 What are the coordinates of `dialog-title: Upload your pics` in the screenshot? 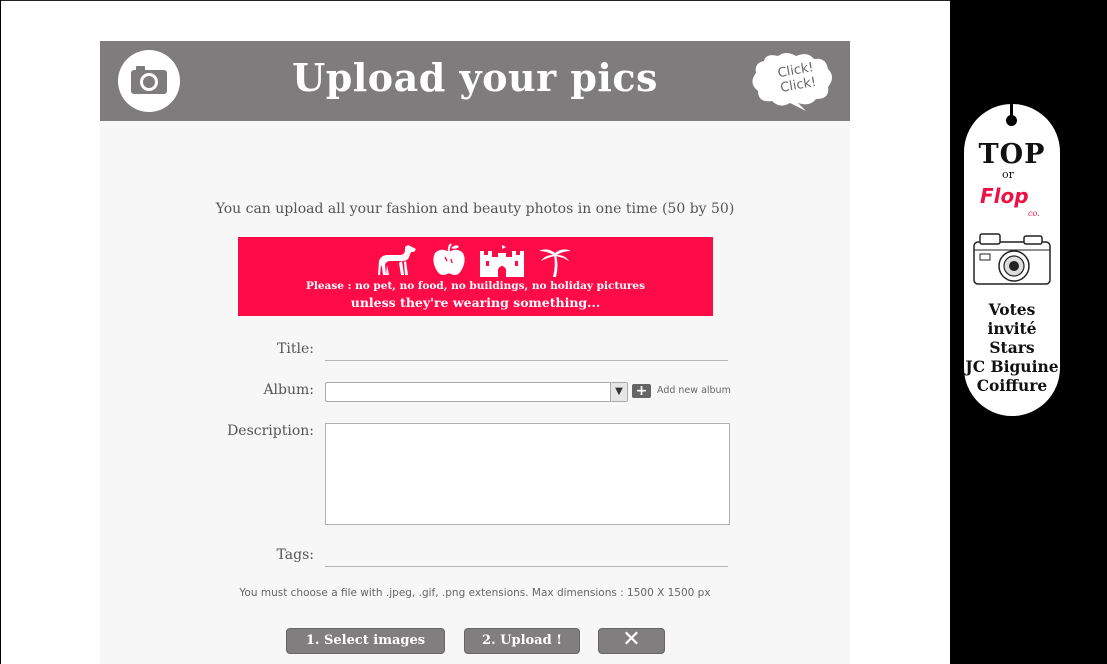 It's located at (475, 77).